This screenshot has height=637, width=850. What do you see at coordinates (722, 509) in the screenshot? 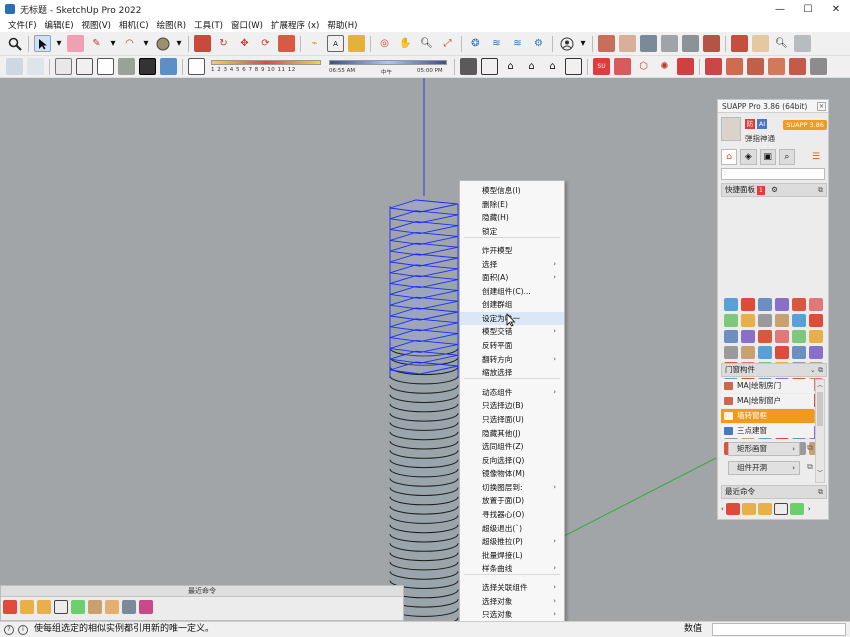
I see `chevron-left-icon: ‹` at bounding box center [722, 509].